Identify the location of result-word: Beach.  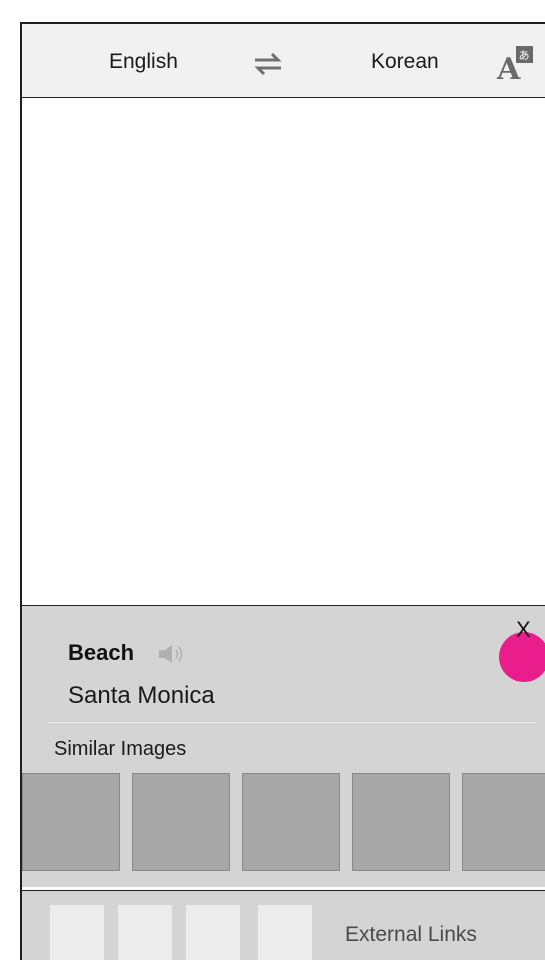
(101, 652).